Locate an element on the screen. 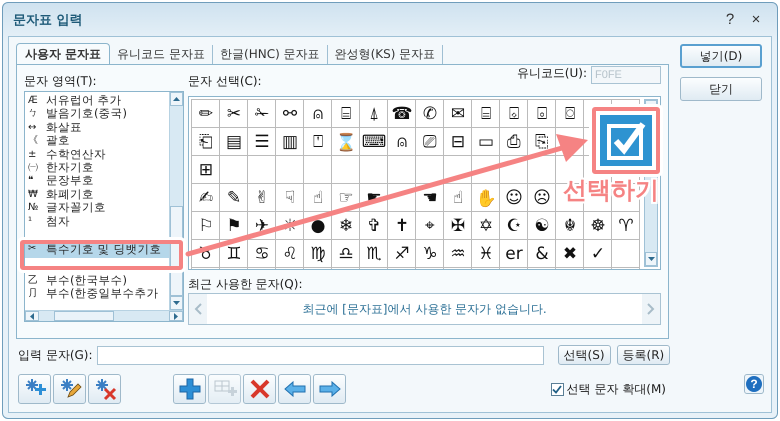 The image size is (780, 421). character-cell: ☺ is located at coordinates (514, 198).